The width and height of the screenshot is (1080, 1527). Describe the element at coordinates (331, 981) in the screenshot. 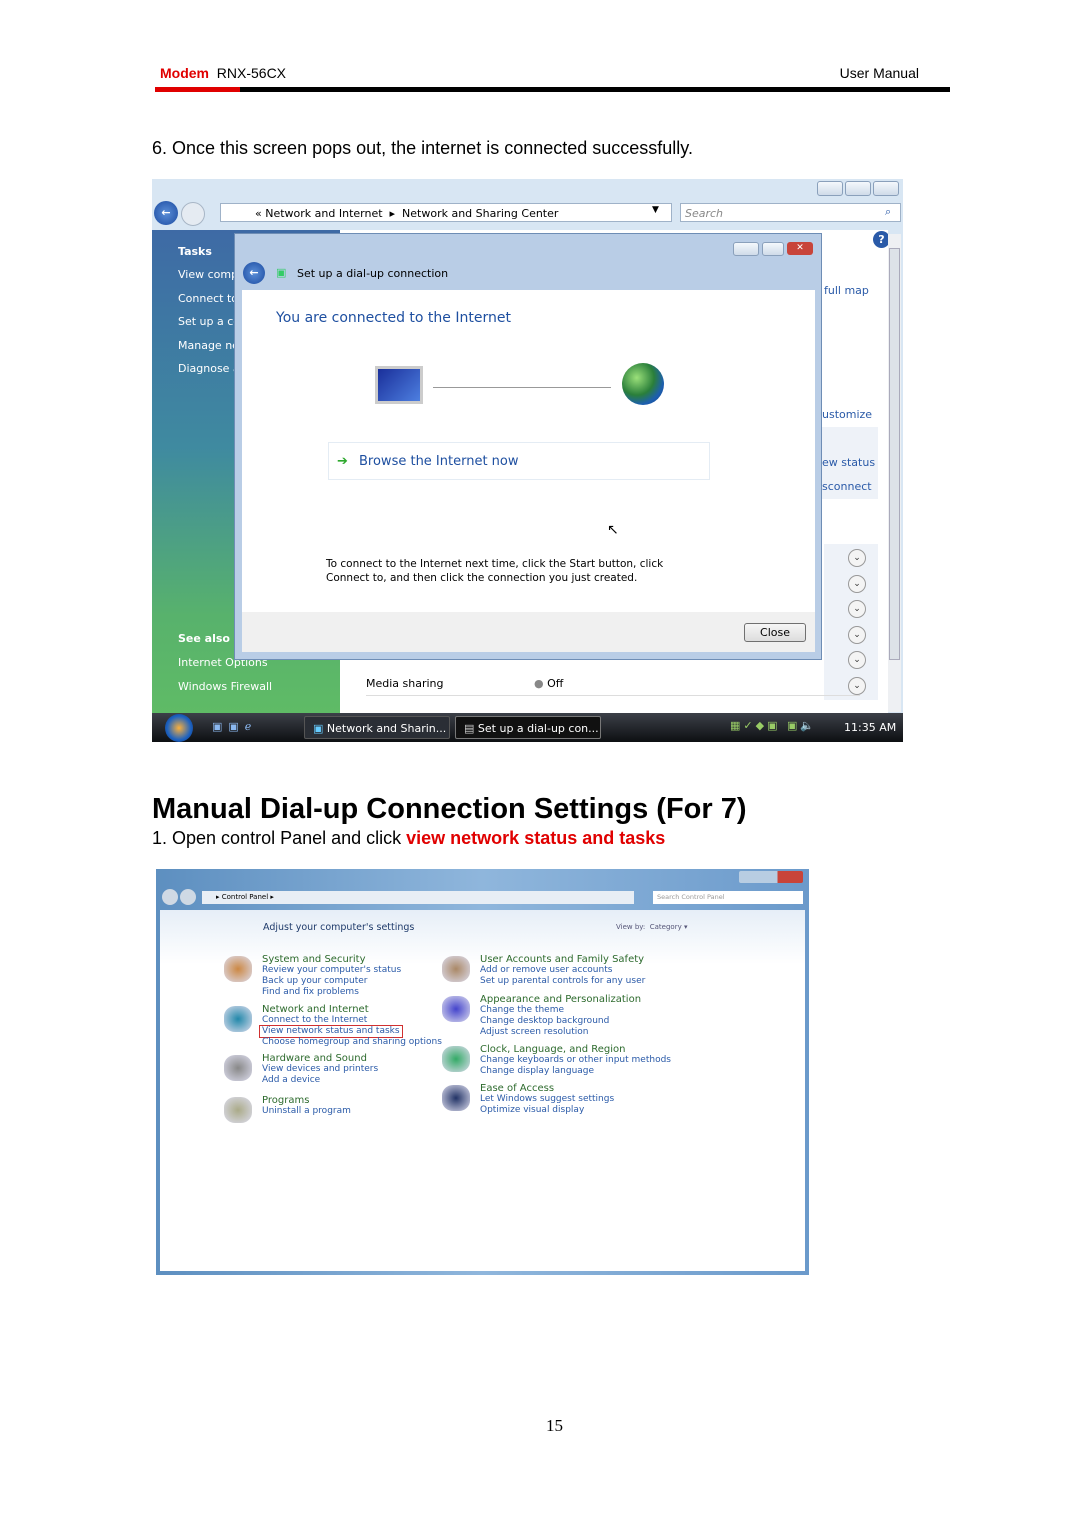

I see `category-link: Back up your computer` at that location.